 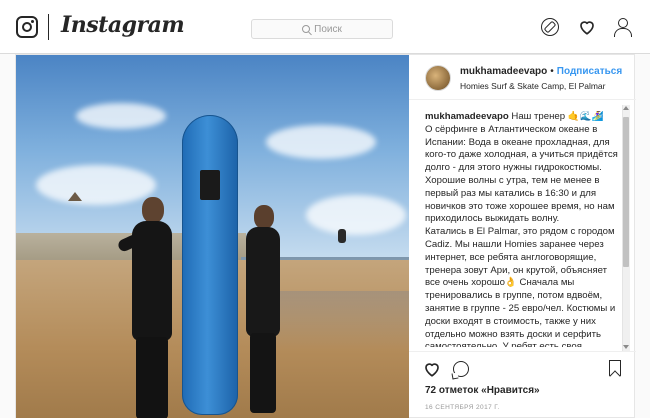 I want to click on logo-divider, so click(x=48, y=27).